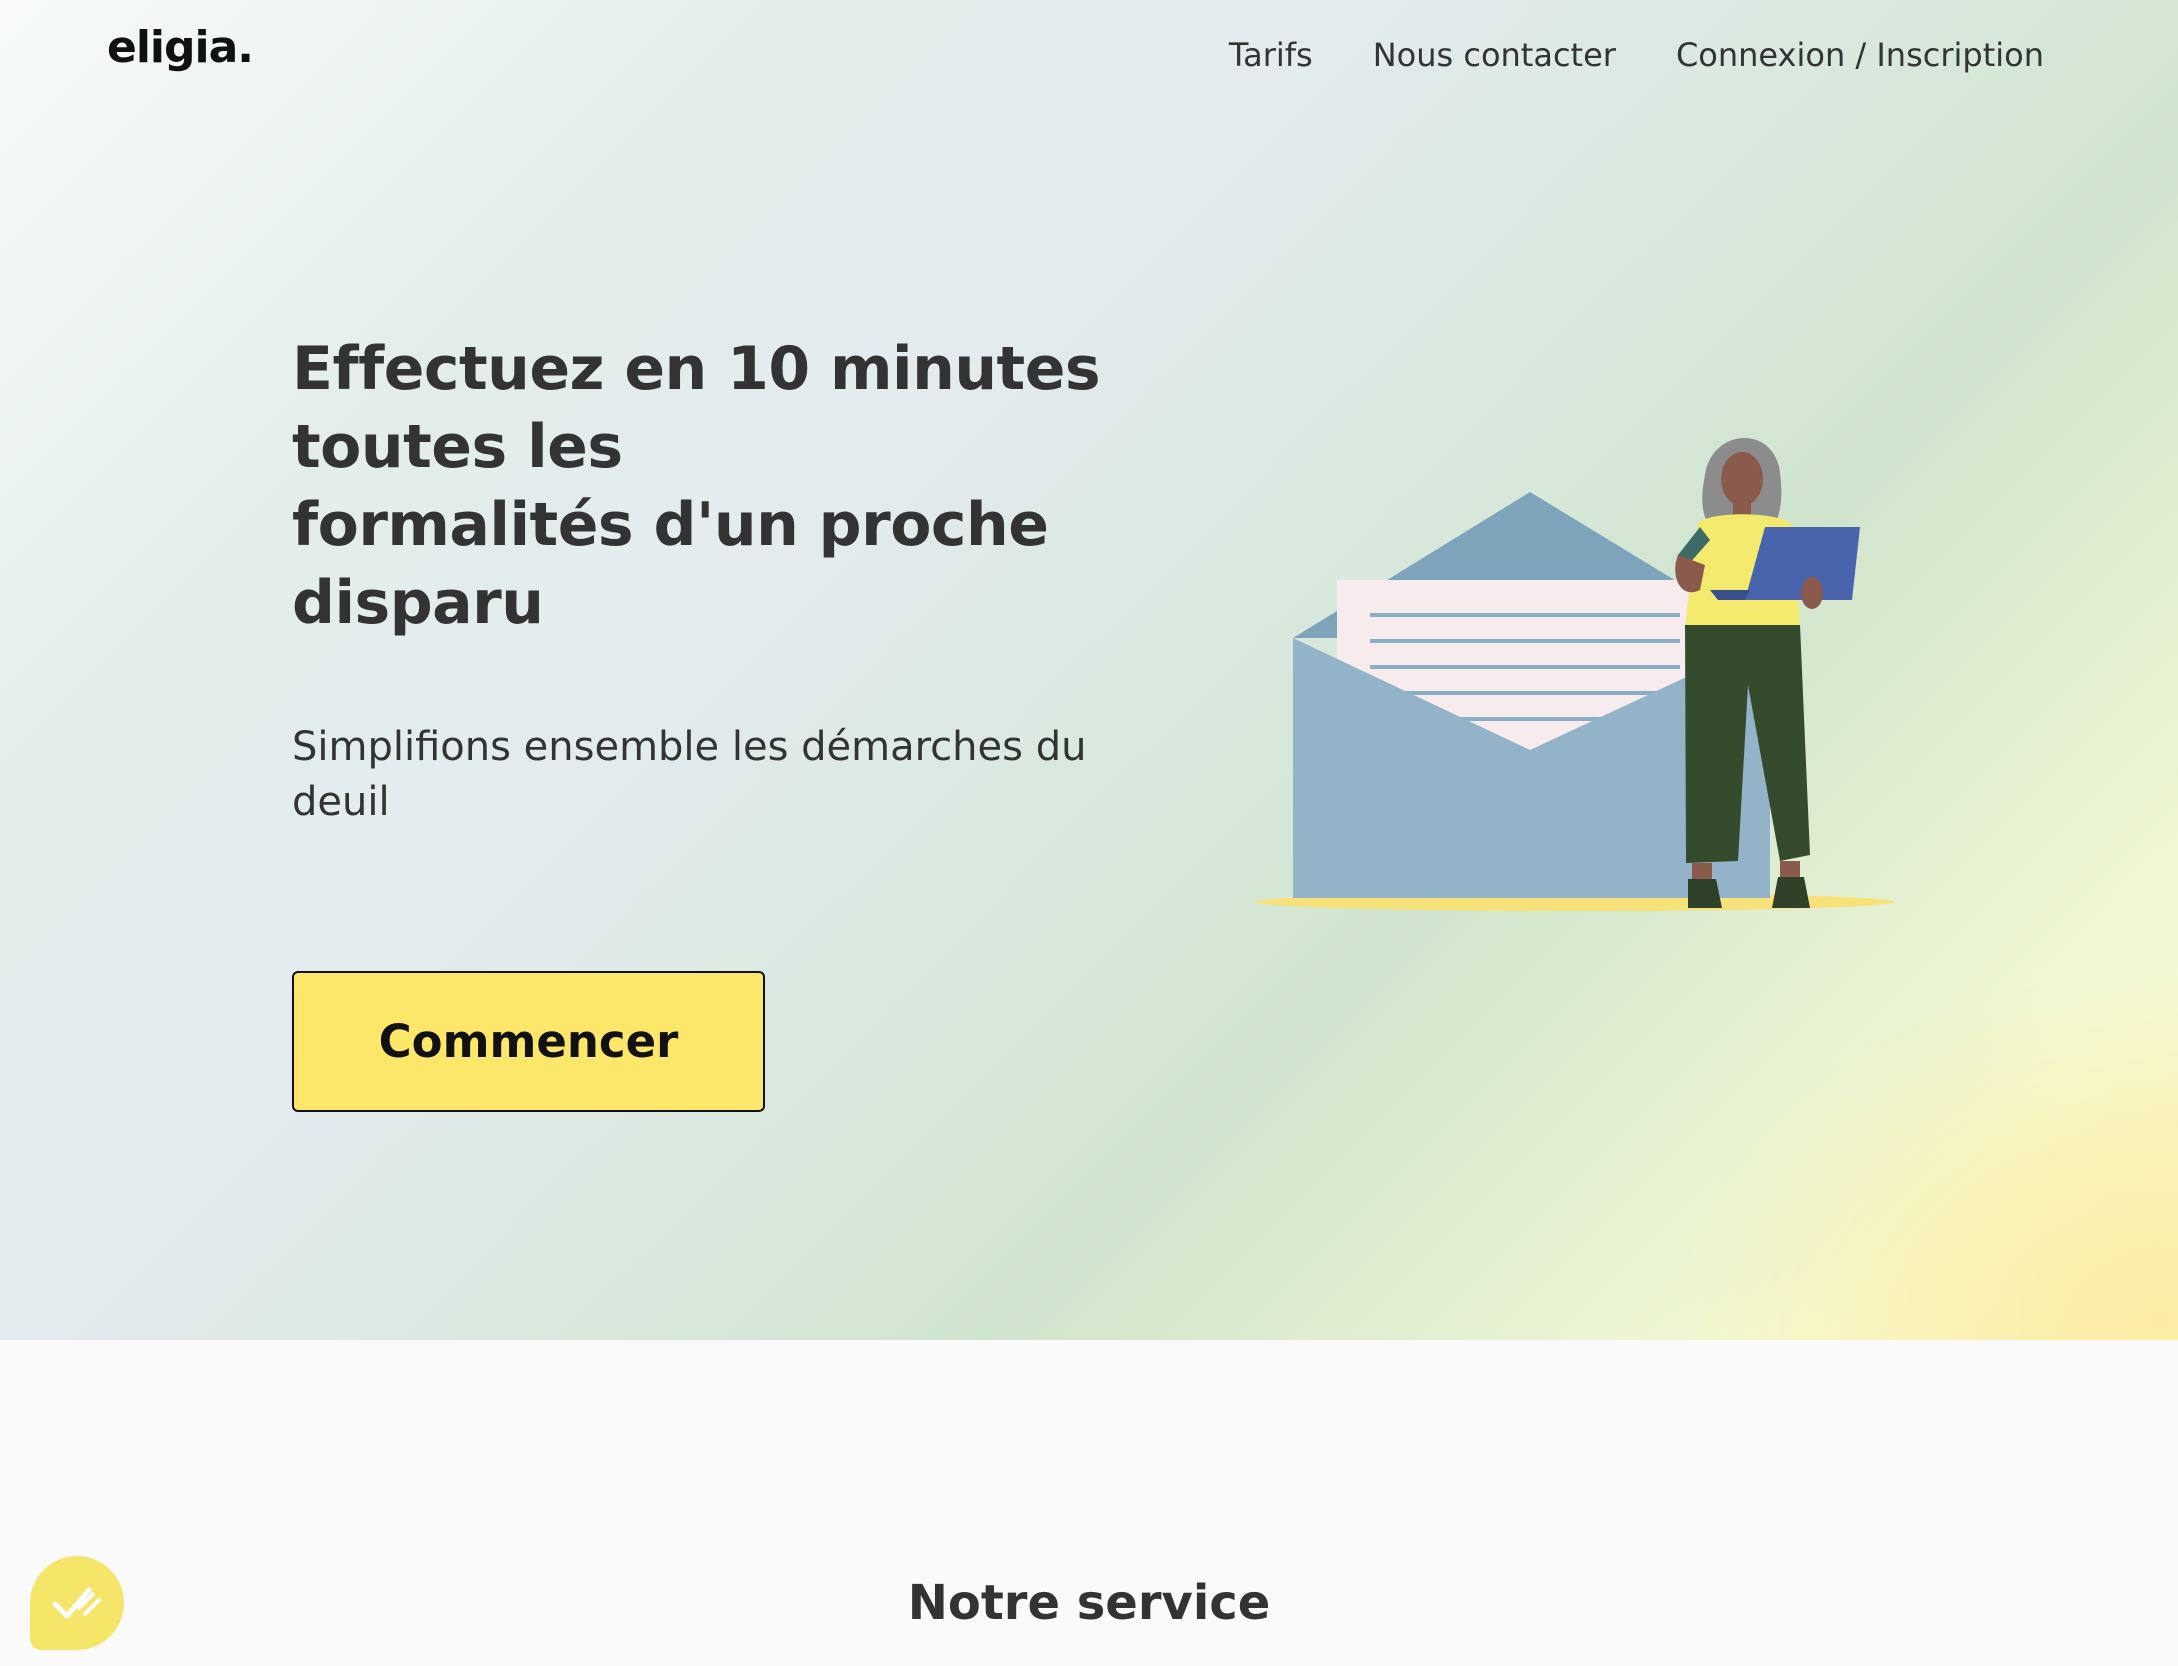  What do you see at coordinates (1791, 892) in the screenshot?
I see `person-right-shoe` at bounding box center [1791, 892].